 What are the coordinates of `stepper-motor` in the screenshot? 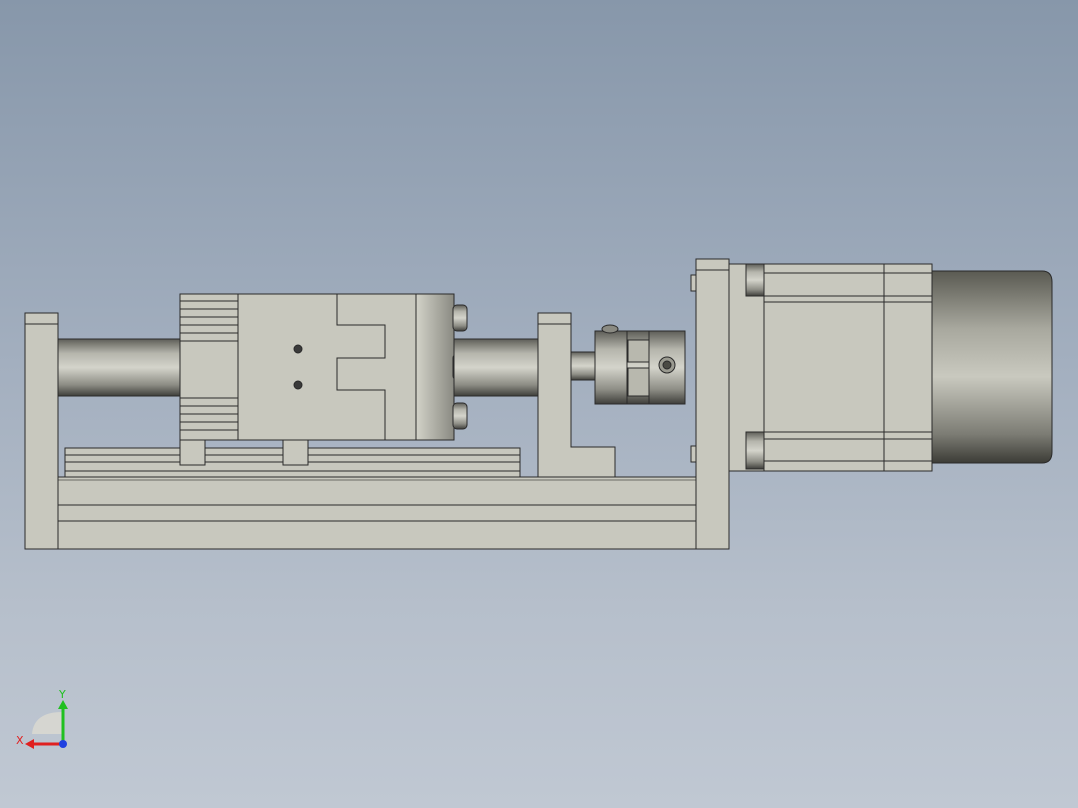 It's located at (830, 367).